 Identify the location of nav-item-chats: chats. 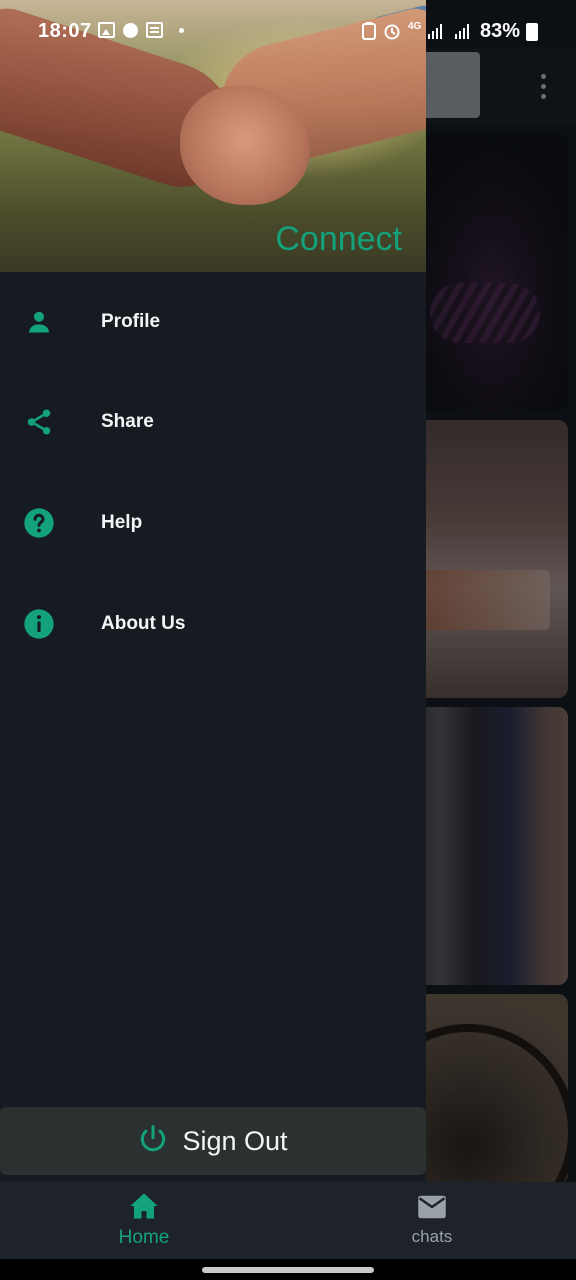
(432, 1220).